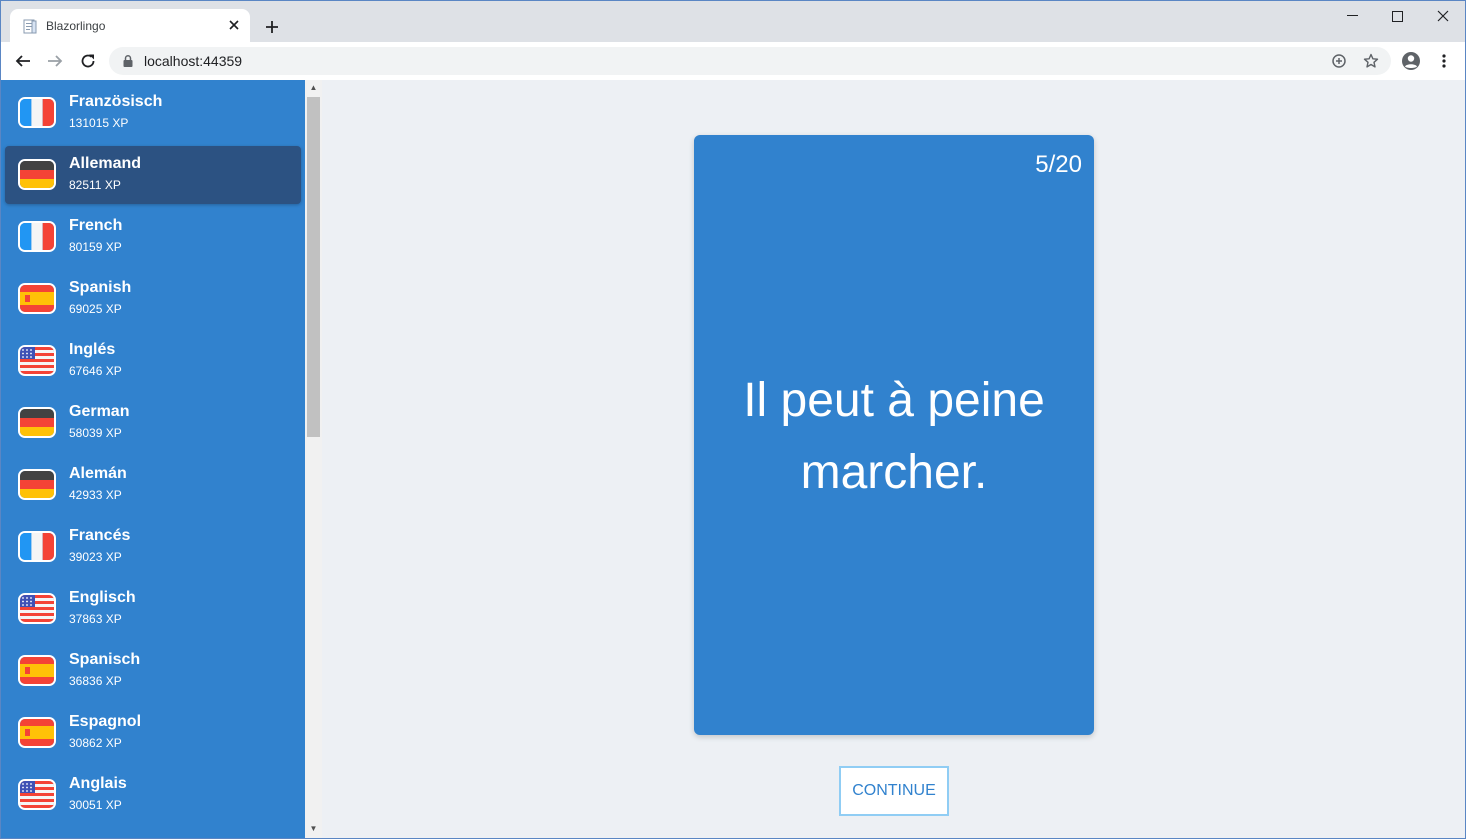 Image resolution: width=1466 pixels, height=839 pixels. What do you see at coordinates (102, 597) in the screenshot?
I see `sidebar-item-name: Englisch` at bounding box center [102, 597].